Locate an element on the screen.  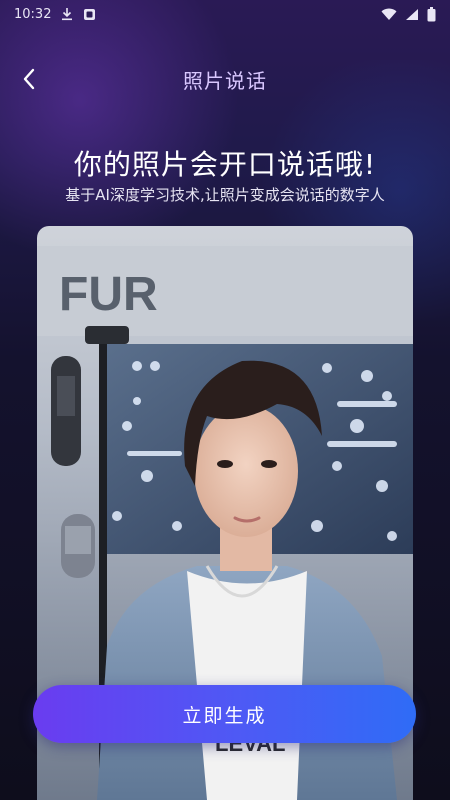
sign-text: FUR is located at coordinates (108, 294).